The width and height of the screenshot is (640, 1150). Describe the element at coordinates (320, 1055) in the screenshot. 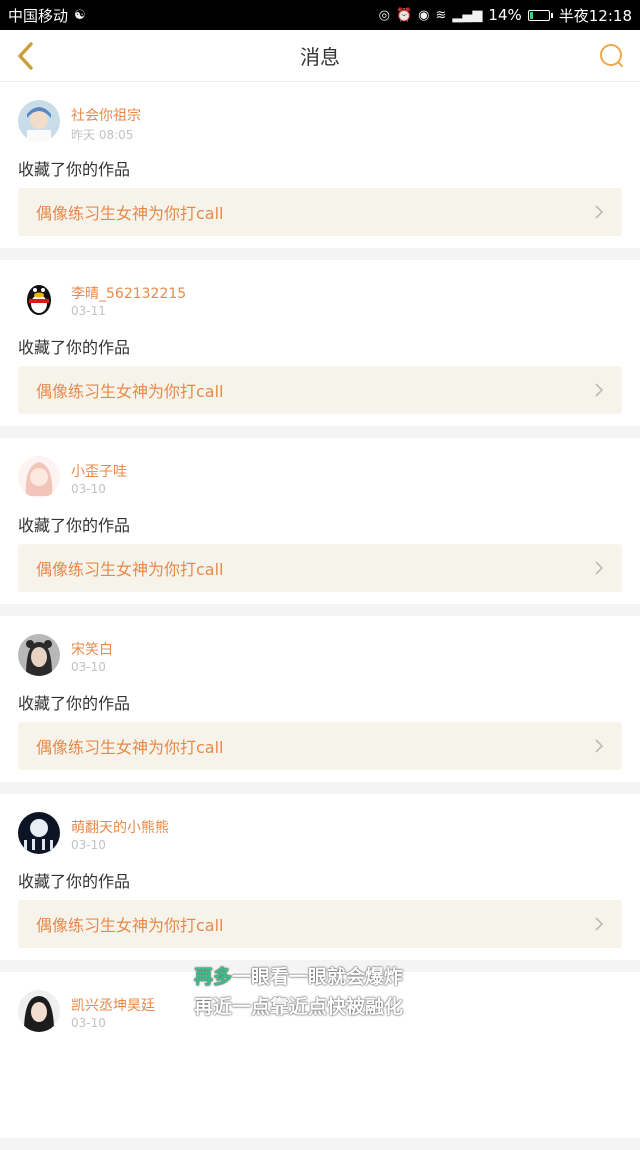

I see `notification-item: 凯兴丞坤昊廷 03-10` at that location.